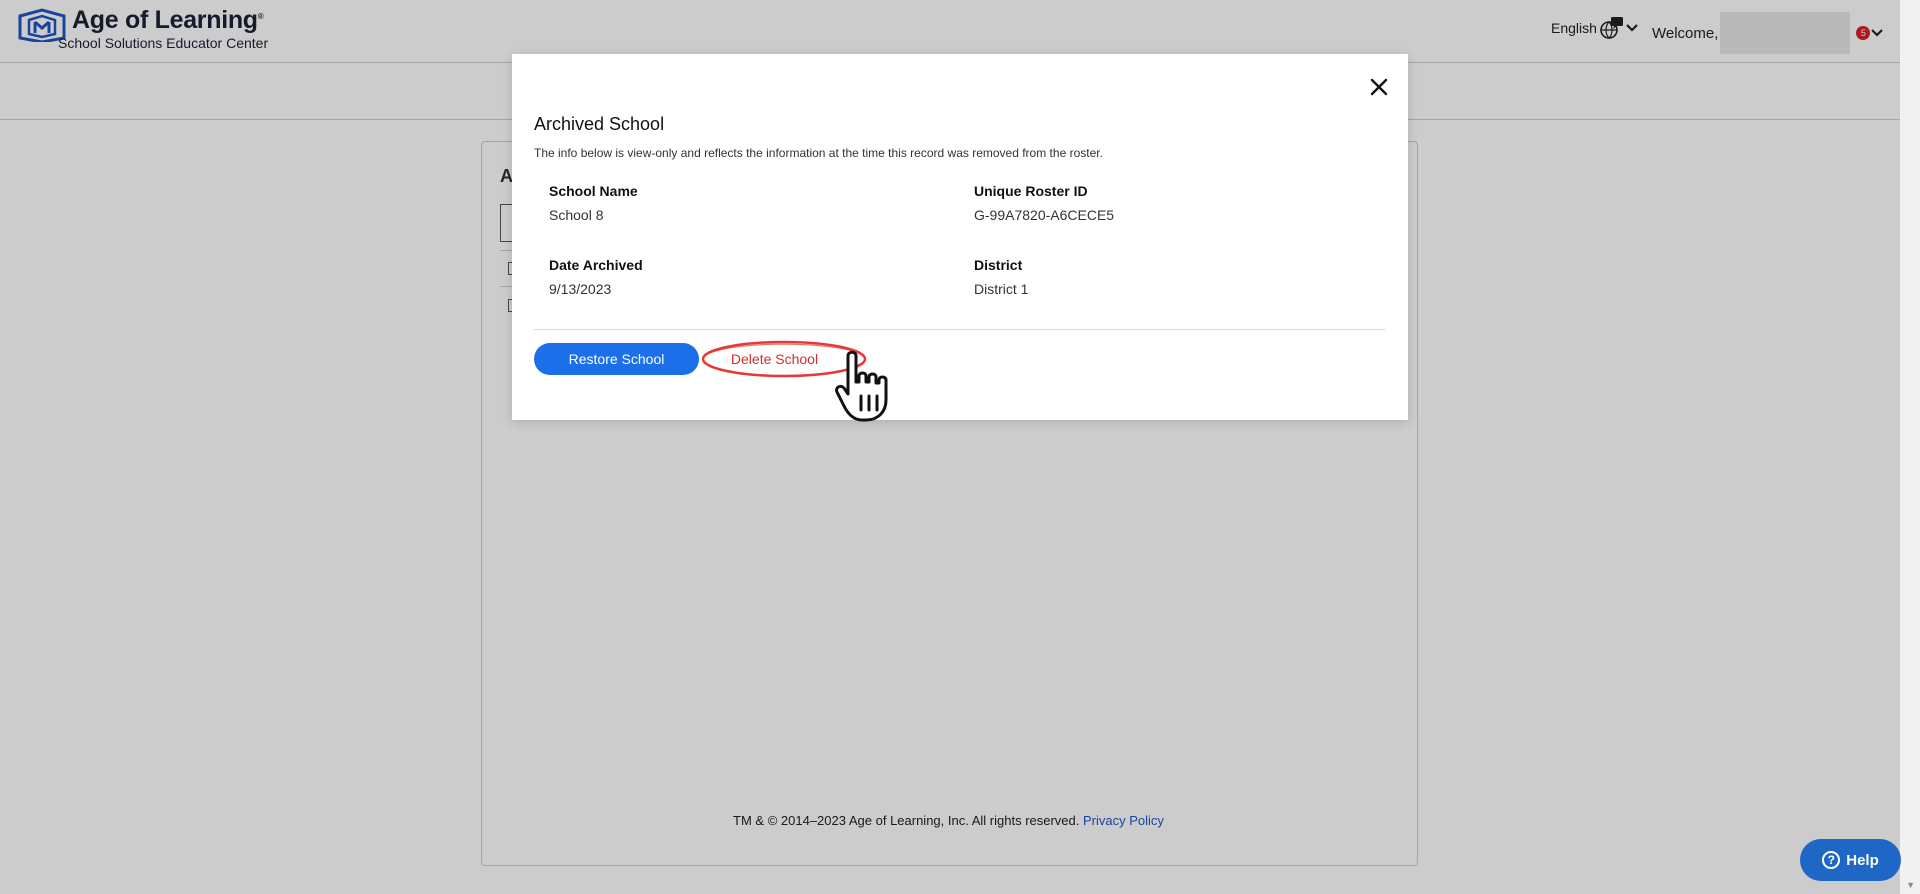  I want to click on page-scrollbar: ▼, so click(1910, 447).